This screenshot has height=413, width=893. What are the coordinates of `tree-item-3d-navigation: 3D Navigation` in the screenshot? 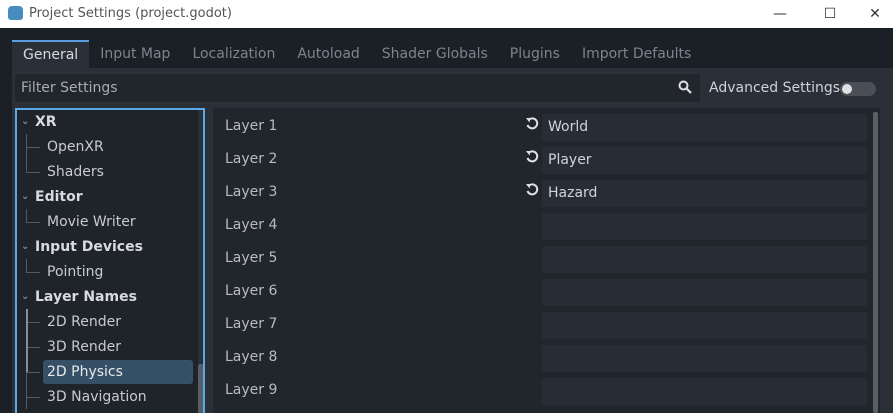 It's located at (97, 397).